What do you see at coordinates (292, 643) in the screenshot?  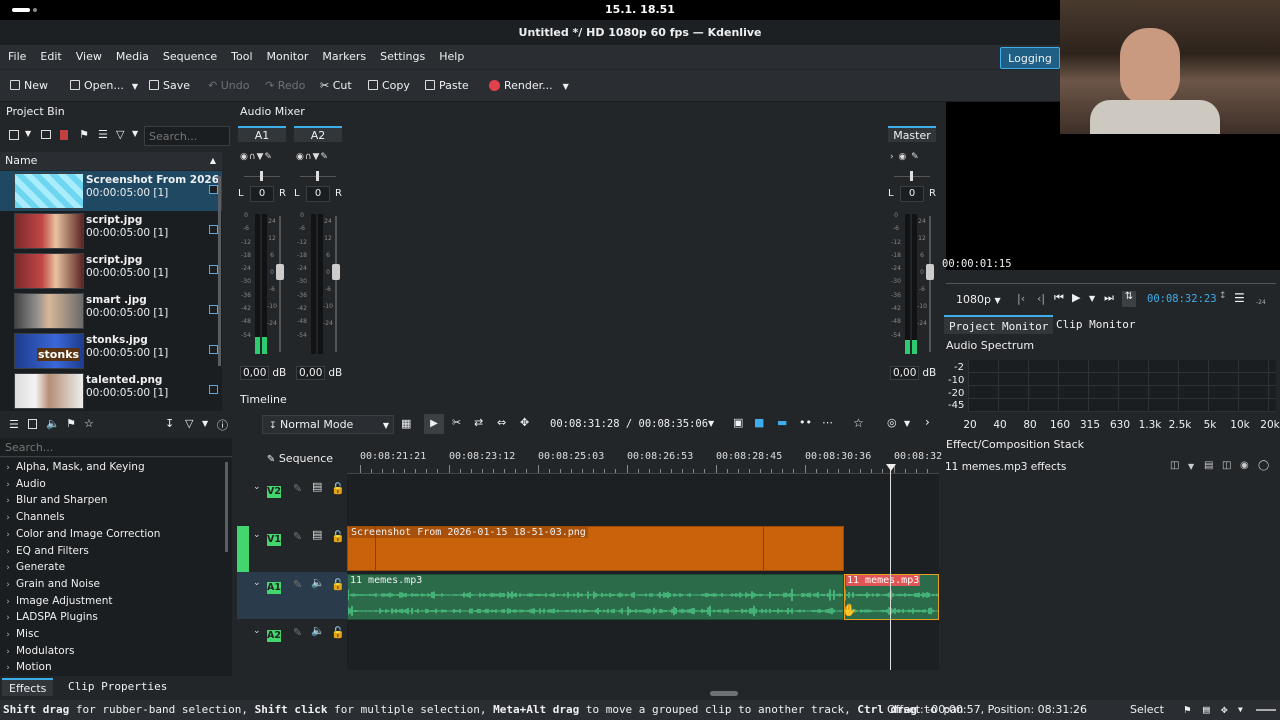 I see `track-header-a2: ⌄ A2 ✎ 🔈 🔓` at bounding box center [292, 643].